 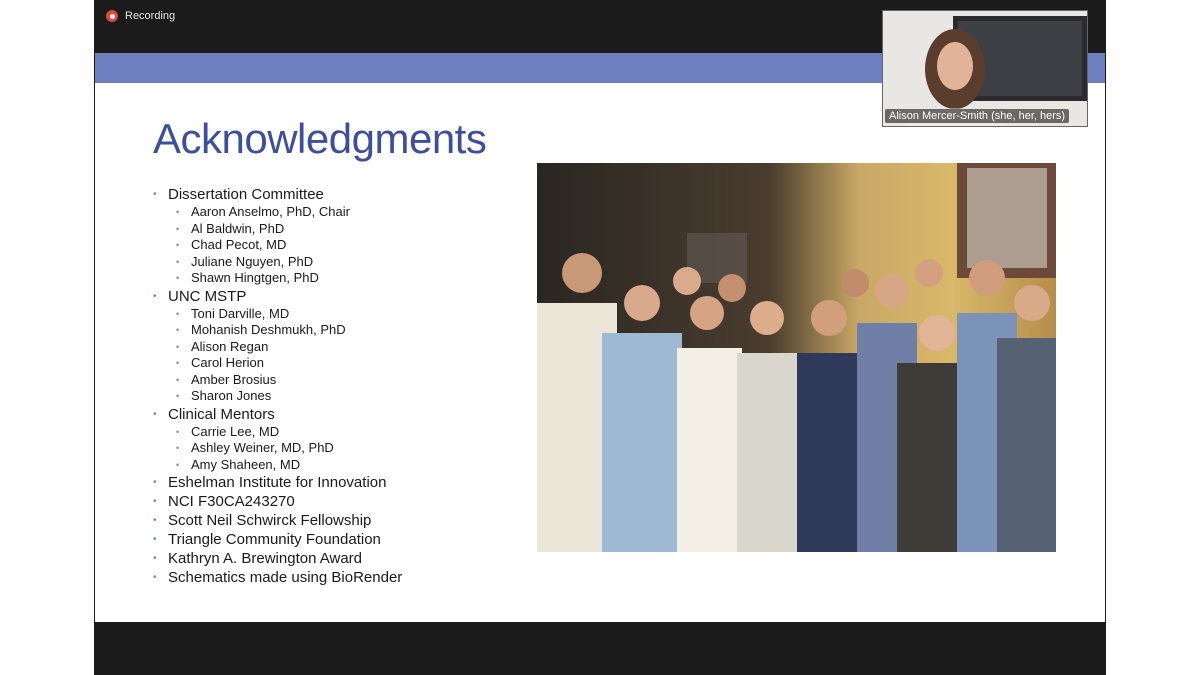 What do you see at coordinates (363, 380) in the screenshot?
I see `list-item: Amber Brosius` at bounding box center [363, 380].